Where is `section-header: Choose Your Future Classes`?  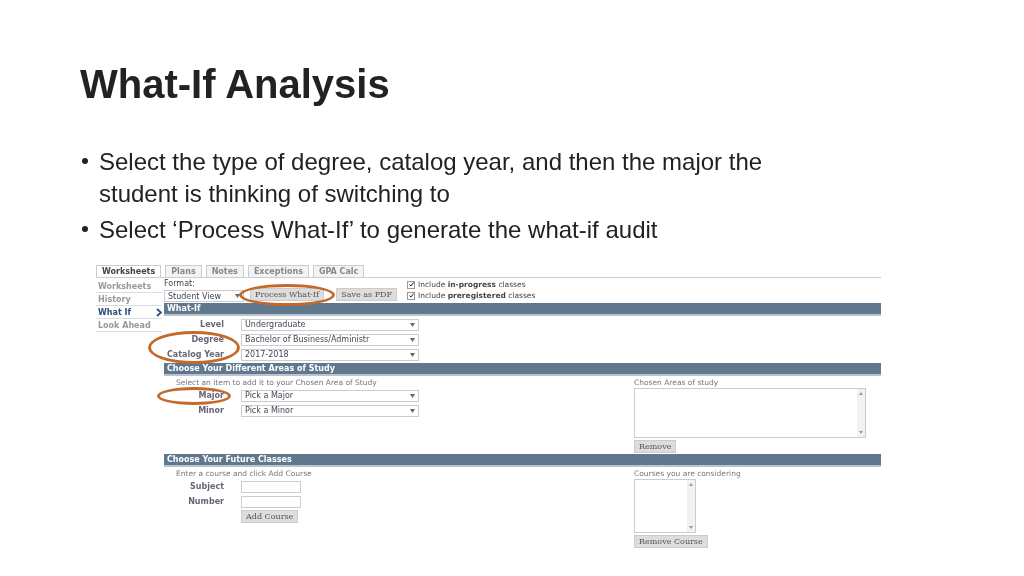
section-header: Choose Your Future Classes is located at coordinates (522, 460).